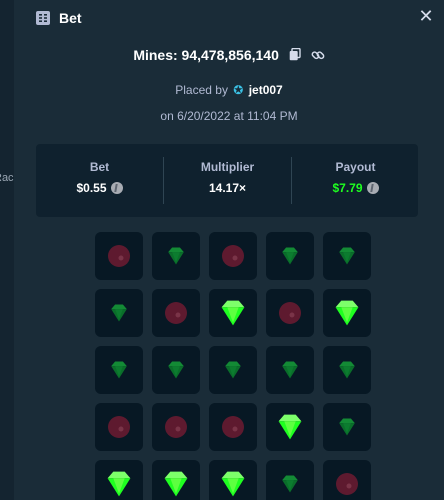  Describe the element at coordinates (227, 167) in the screenshot. I see `multiplier-label: Multiplier` at that location.